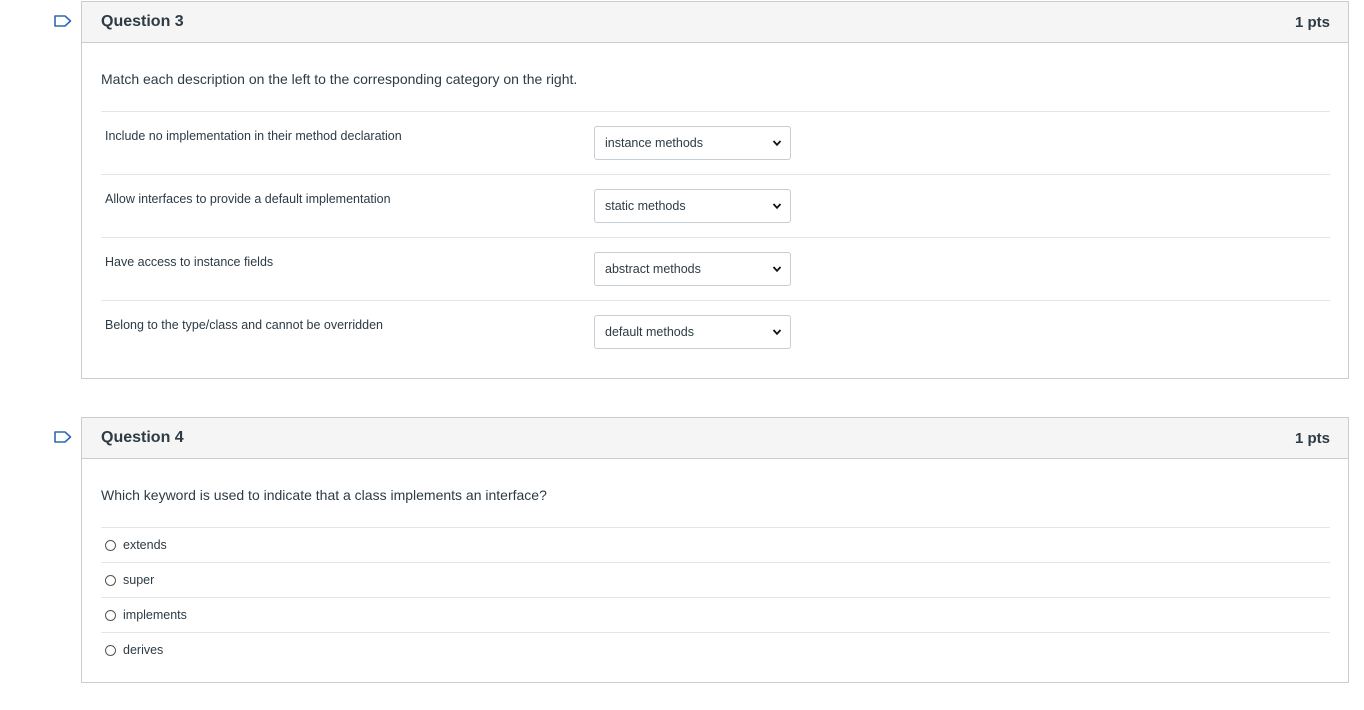 Image resolution: width=1364 pixels, height=710 pixels. What do you see at coordinates (155, 615) in the screenshot?
I see `answer-label: implements` at bounding box center [155, 615].